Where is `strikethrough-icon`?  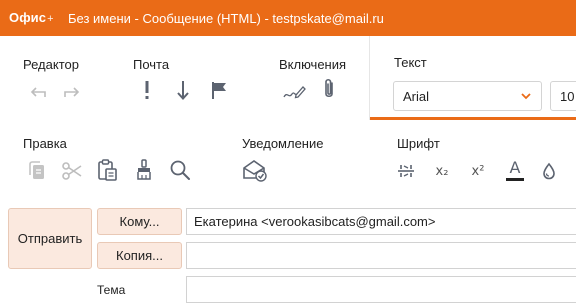
strikethrough-icon is located at coordinates (406, 171).